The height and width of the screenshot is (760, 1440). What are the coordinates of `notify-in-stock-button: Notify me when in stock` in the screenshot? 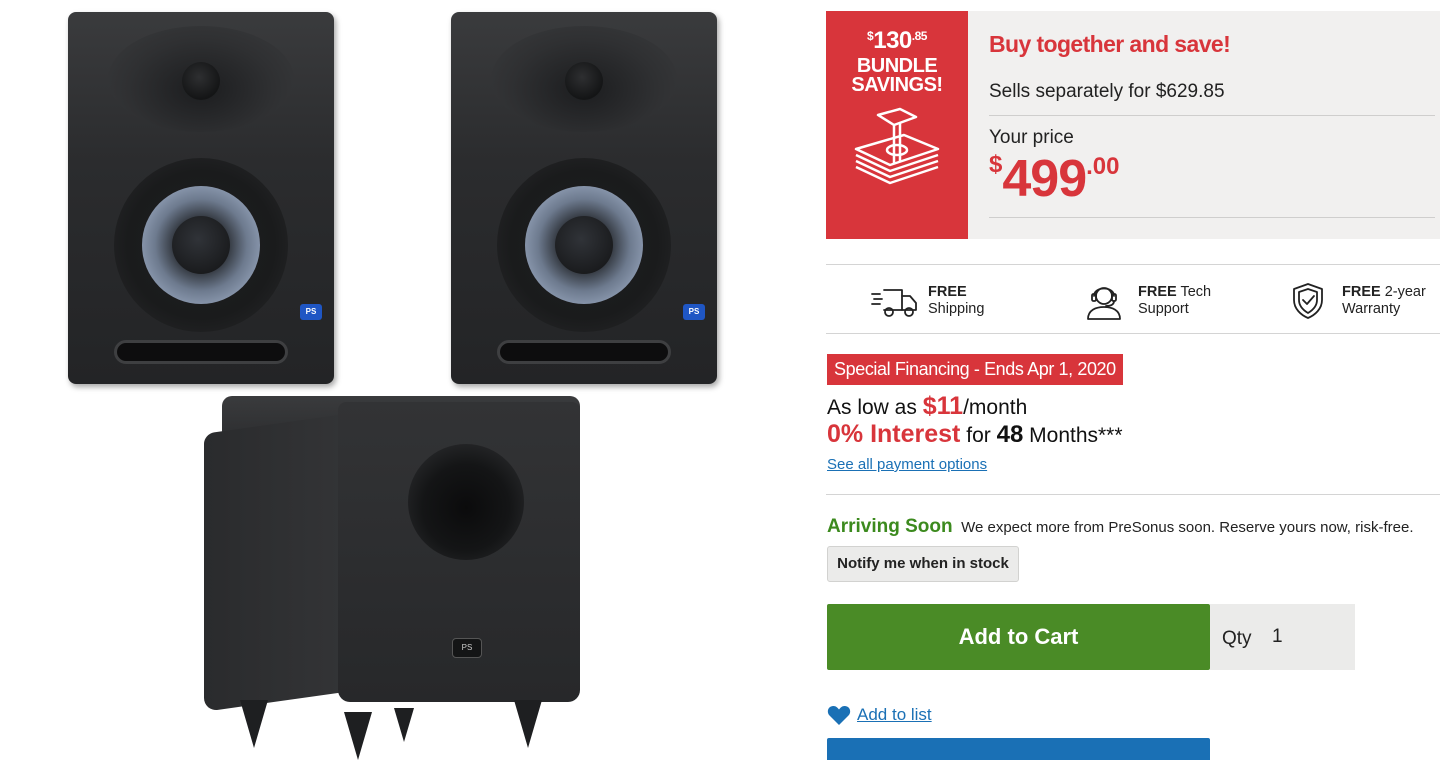 It's located at (923, 564).